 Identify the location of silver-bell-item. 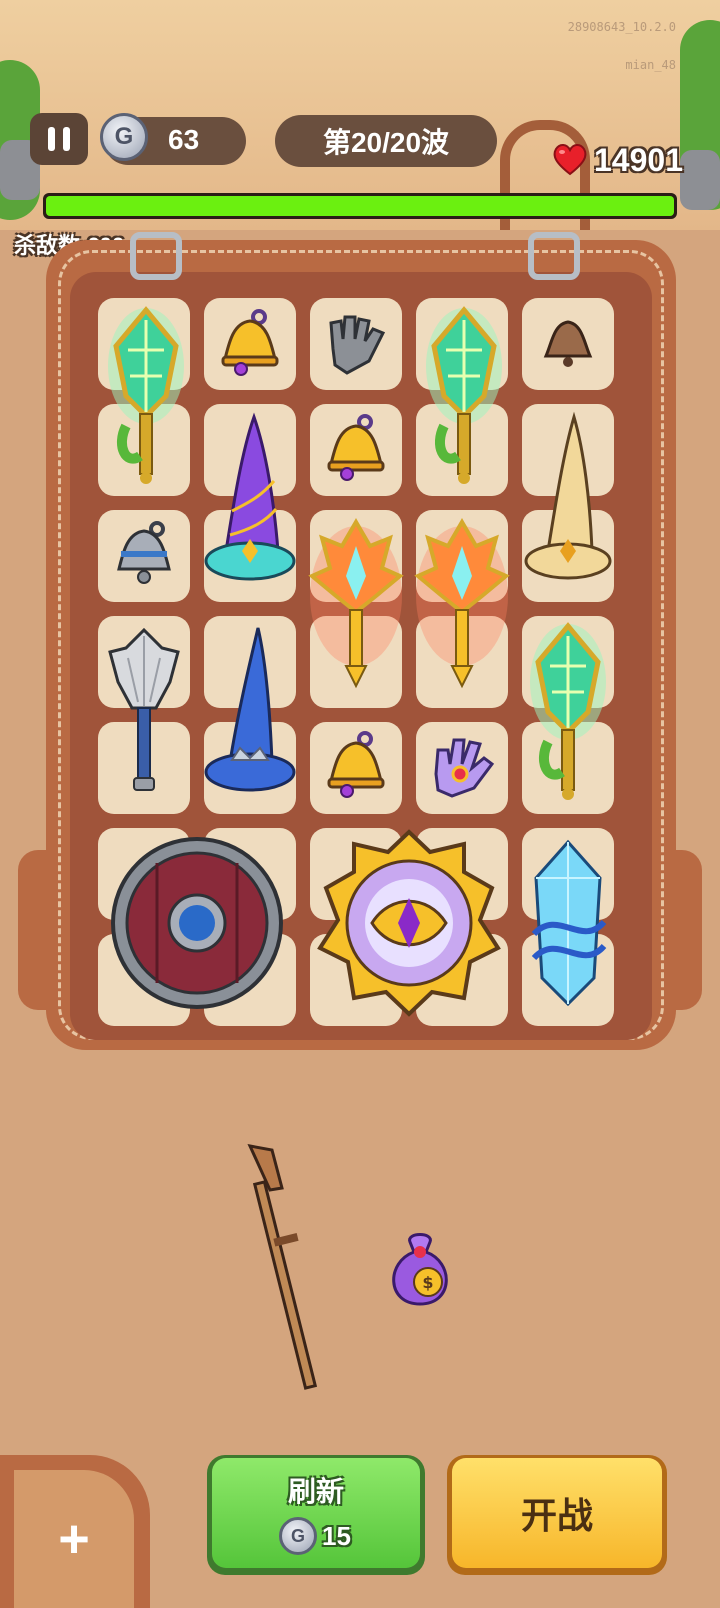
(144, 554).